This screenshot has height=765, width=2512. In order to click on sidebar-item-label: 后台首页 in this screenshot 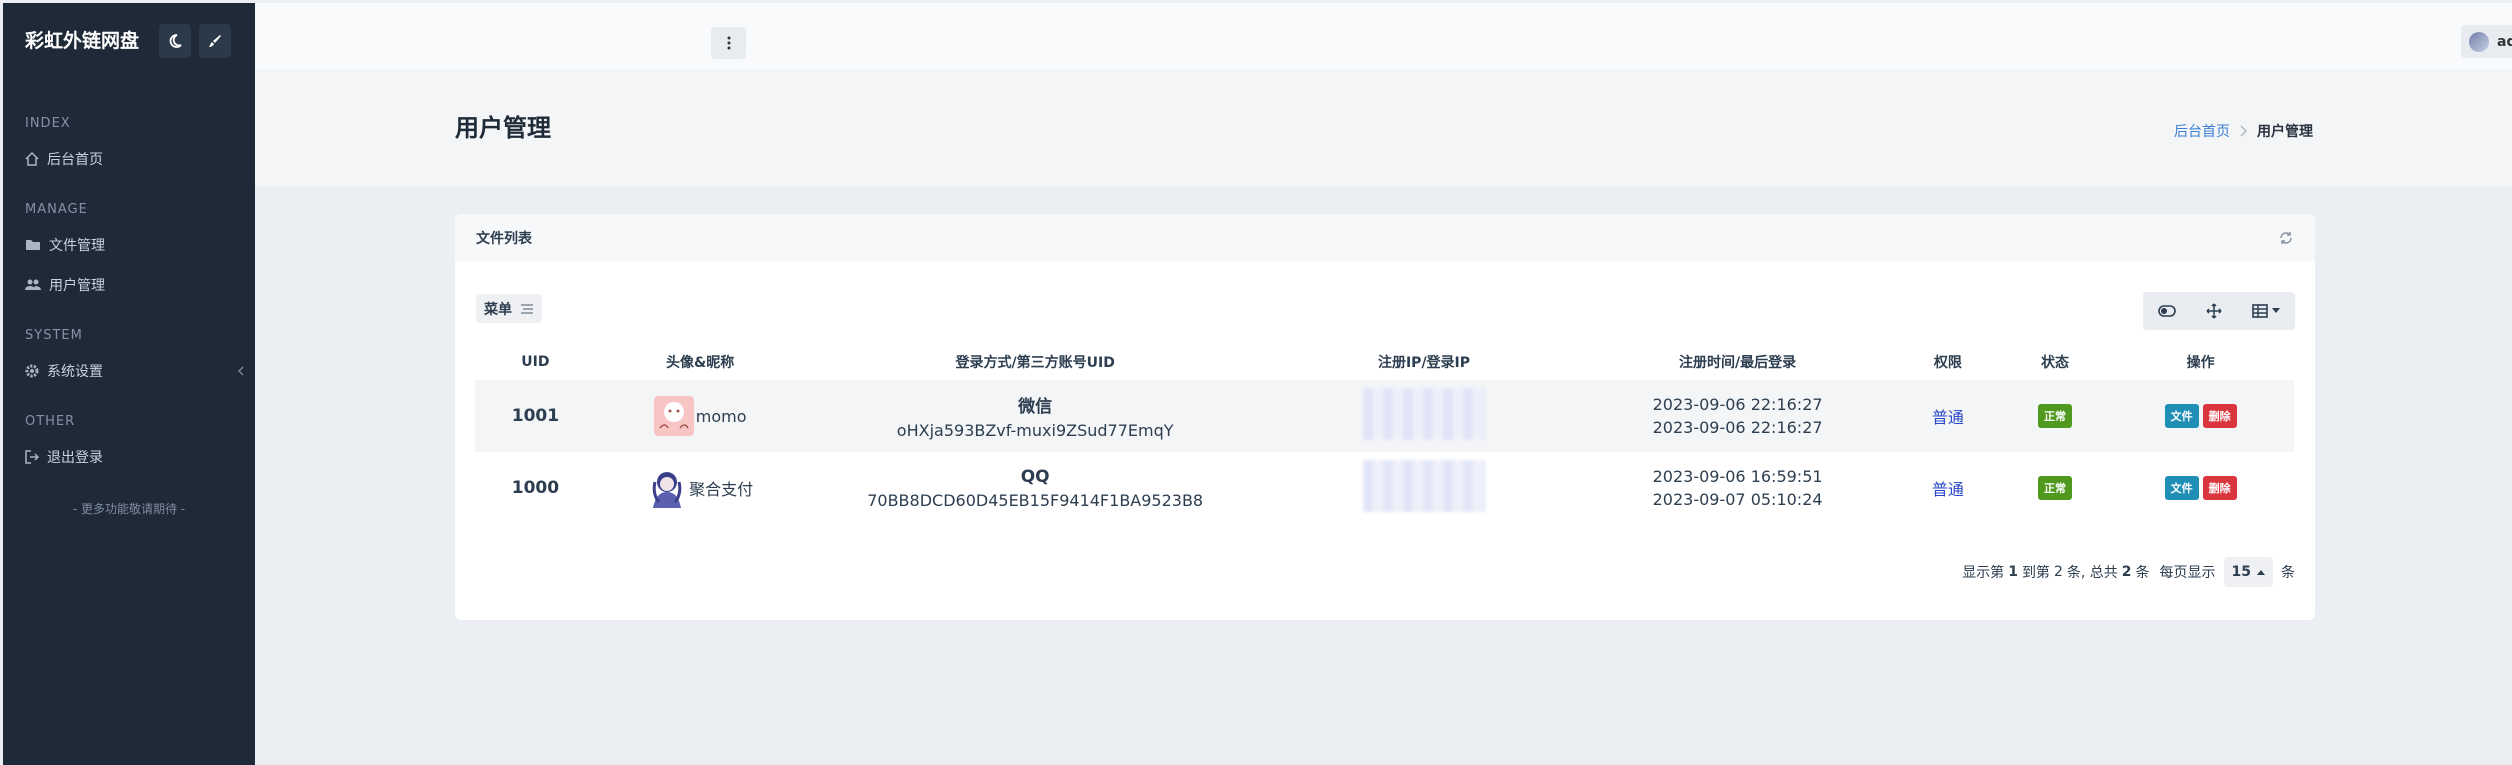, I will do `click(75, 160)`.